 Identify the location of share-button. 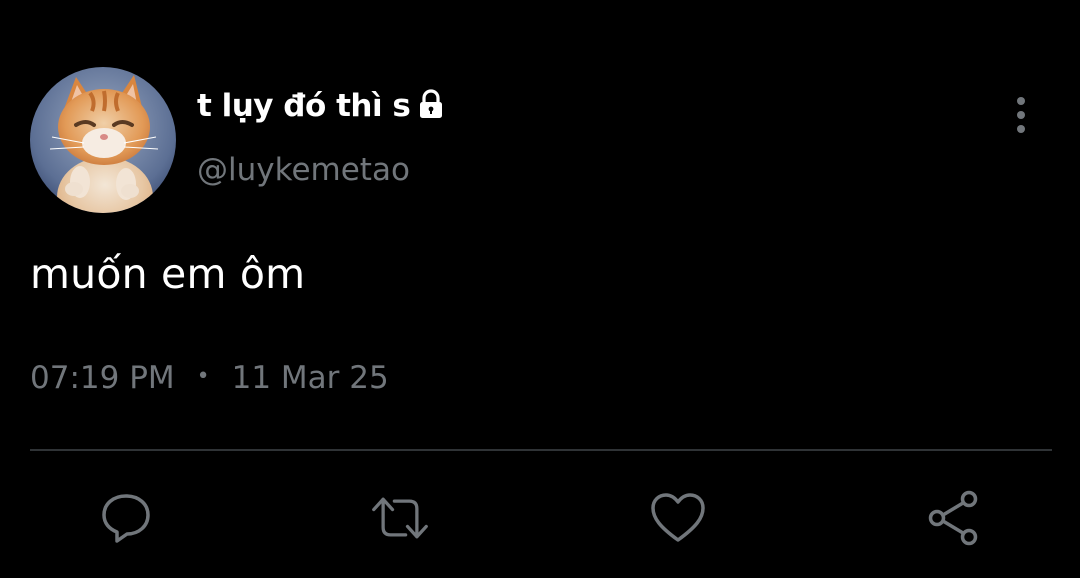
(954, 518).